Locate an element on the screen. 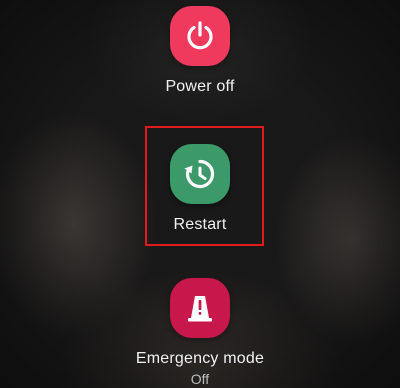 The height and width of the screenshot is (388, 400). highlight-box is located at coordinates (204, 186).